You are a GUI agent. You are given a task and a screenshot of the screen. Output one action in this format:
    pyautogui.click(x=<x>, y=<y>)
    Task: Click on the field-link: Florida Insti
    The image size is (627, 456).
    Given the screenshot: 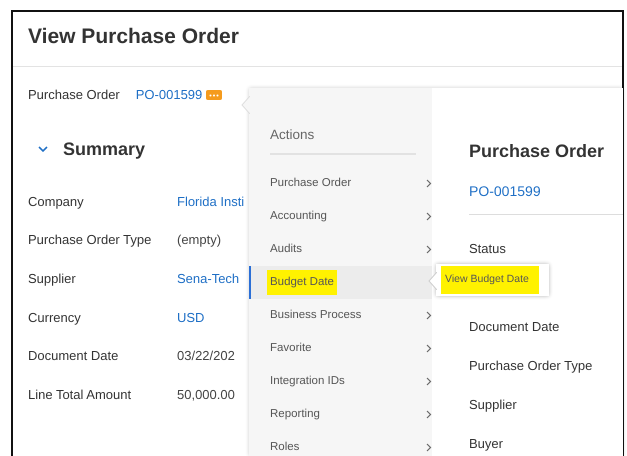 What is the action you would take?
    pyautogui.click(x=210, y=202)
    